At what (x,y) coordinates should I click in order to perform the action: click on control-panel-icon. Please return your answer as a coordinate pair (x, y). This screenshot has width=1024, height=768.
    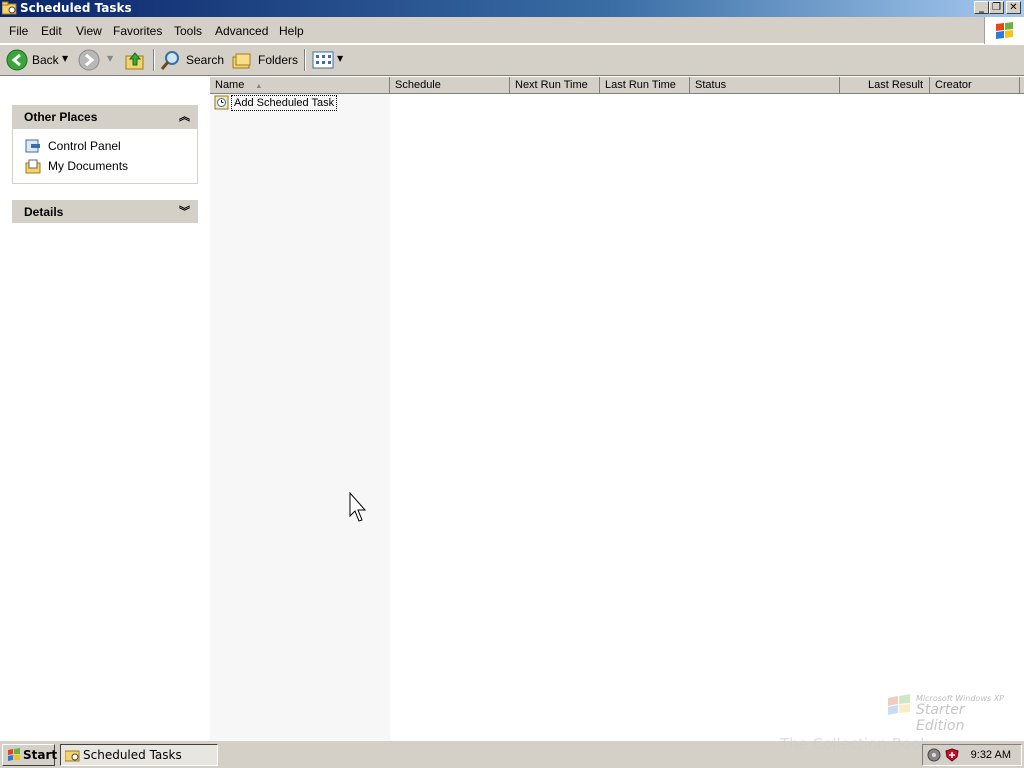
    Looking at the image, I should click on (32, 146).